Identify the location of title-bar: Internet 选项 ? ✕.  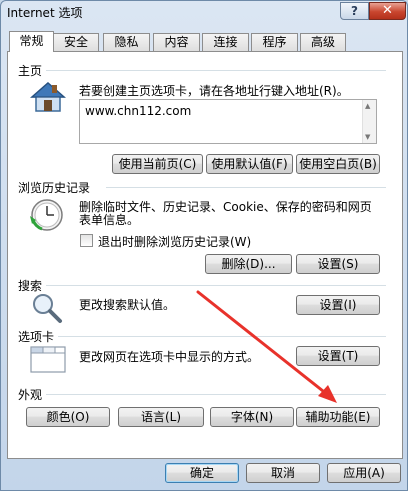
(204, 15).